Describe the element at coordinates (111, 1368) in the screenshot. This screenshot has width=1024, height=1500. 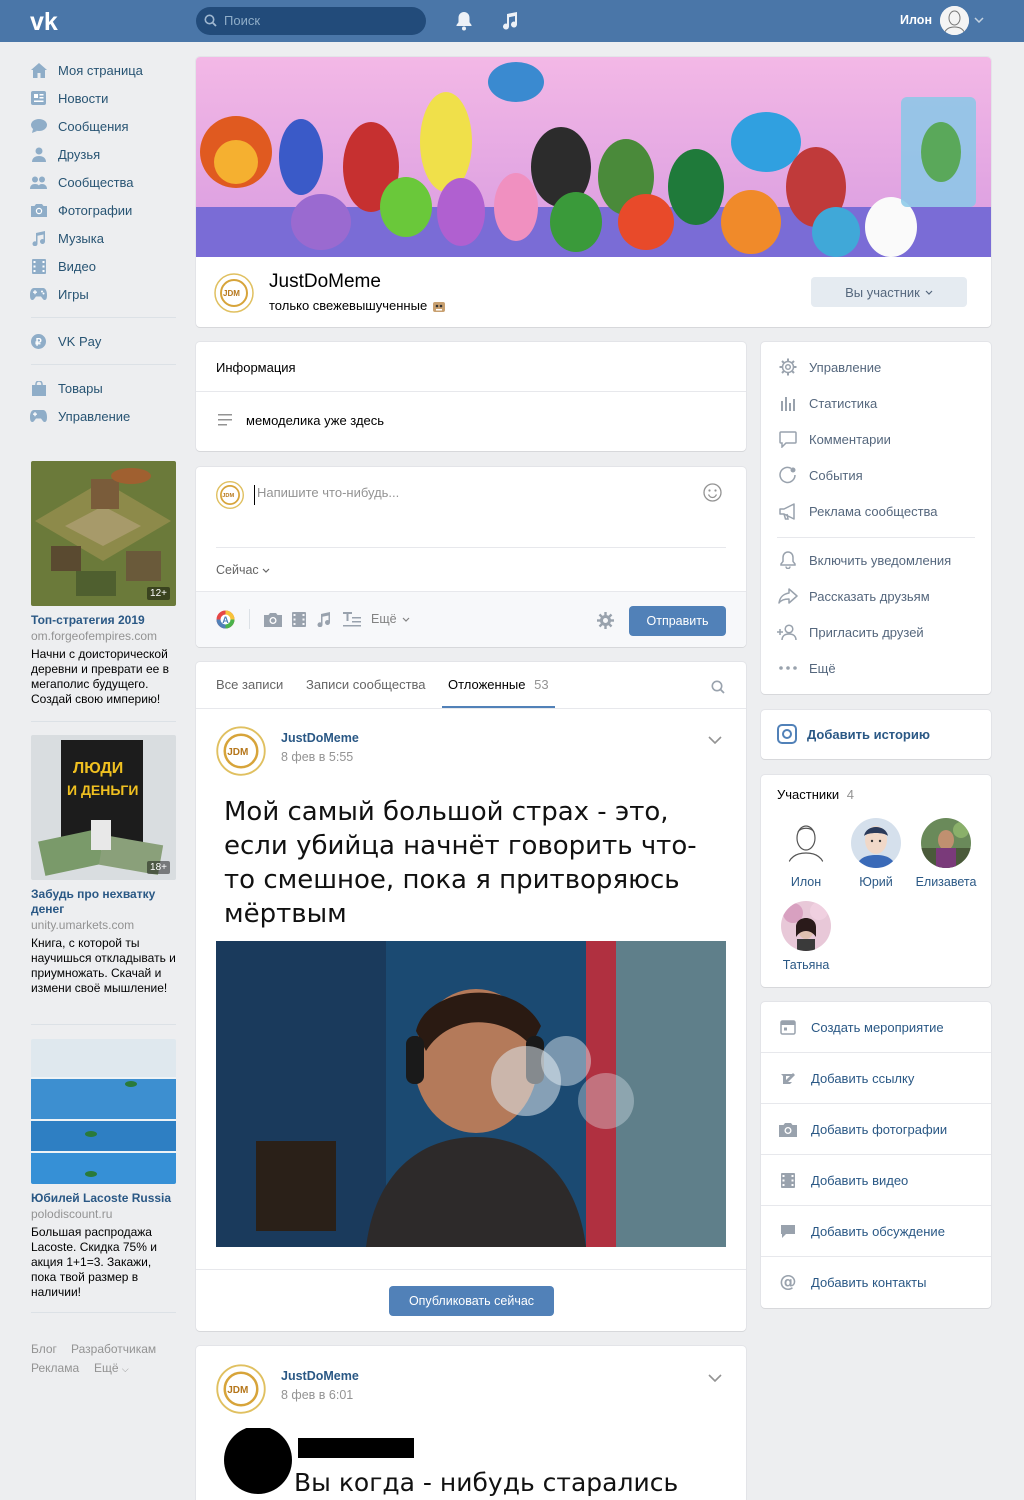
I see `footer-more-link: Ещё ⌵` at that location.